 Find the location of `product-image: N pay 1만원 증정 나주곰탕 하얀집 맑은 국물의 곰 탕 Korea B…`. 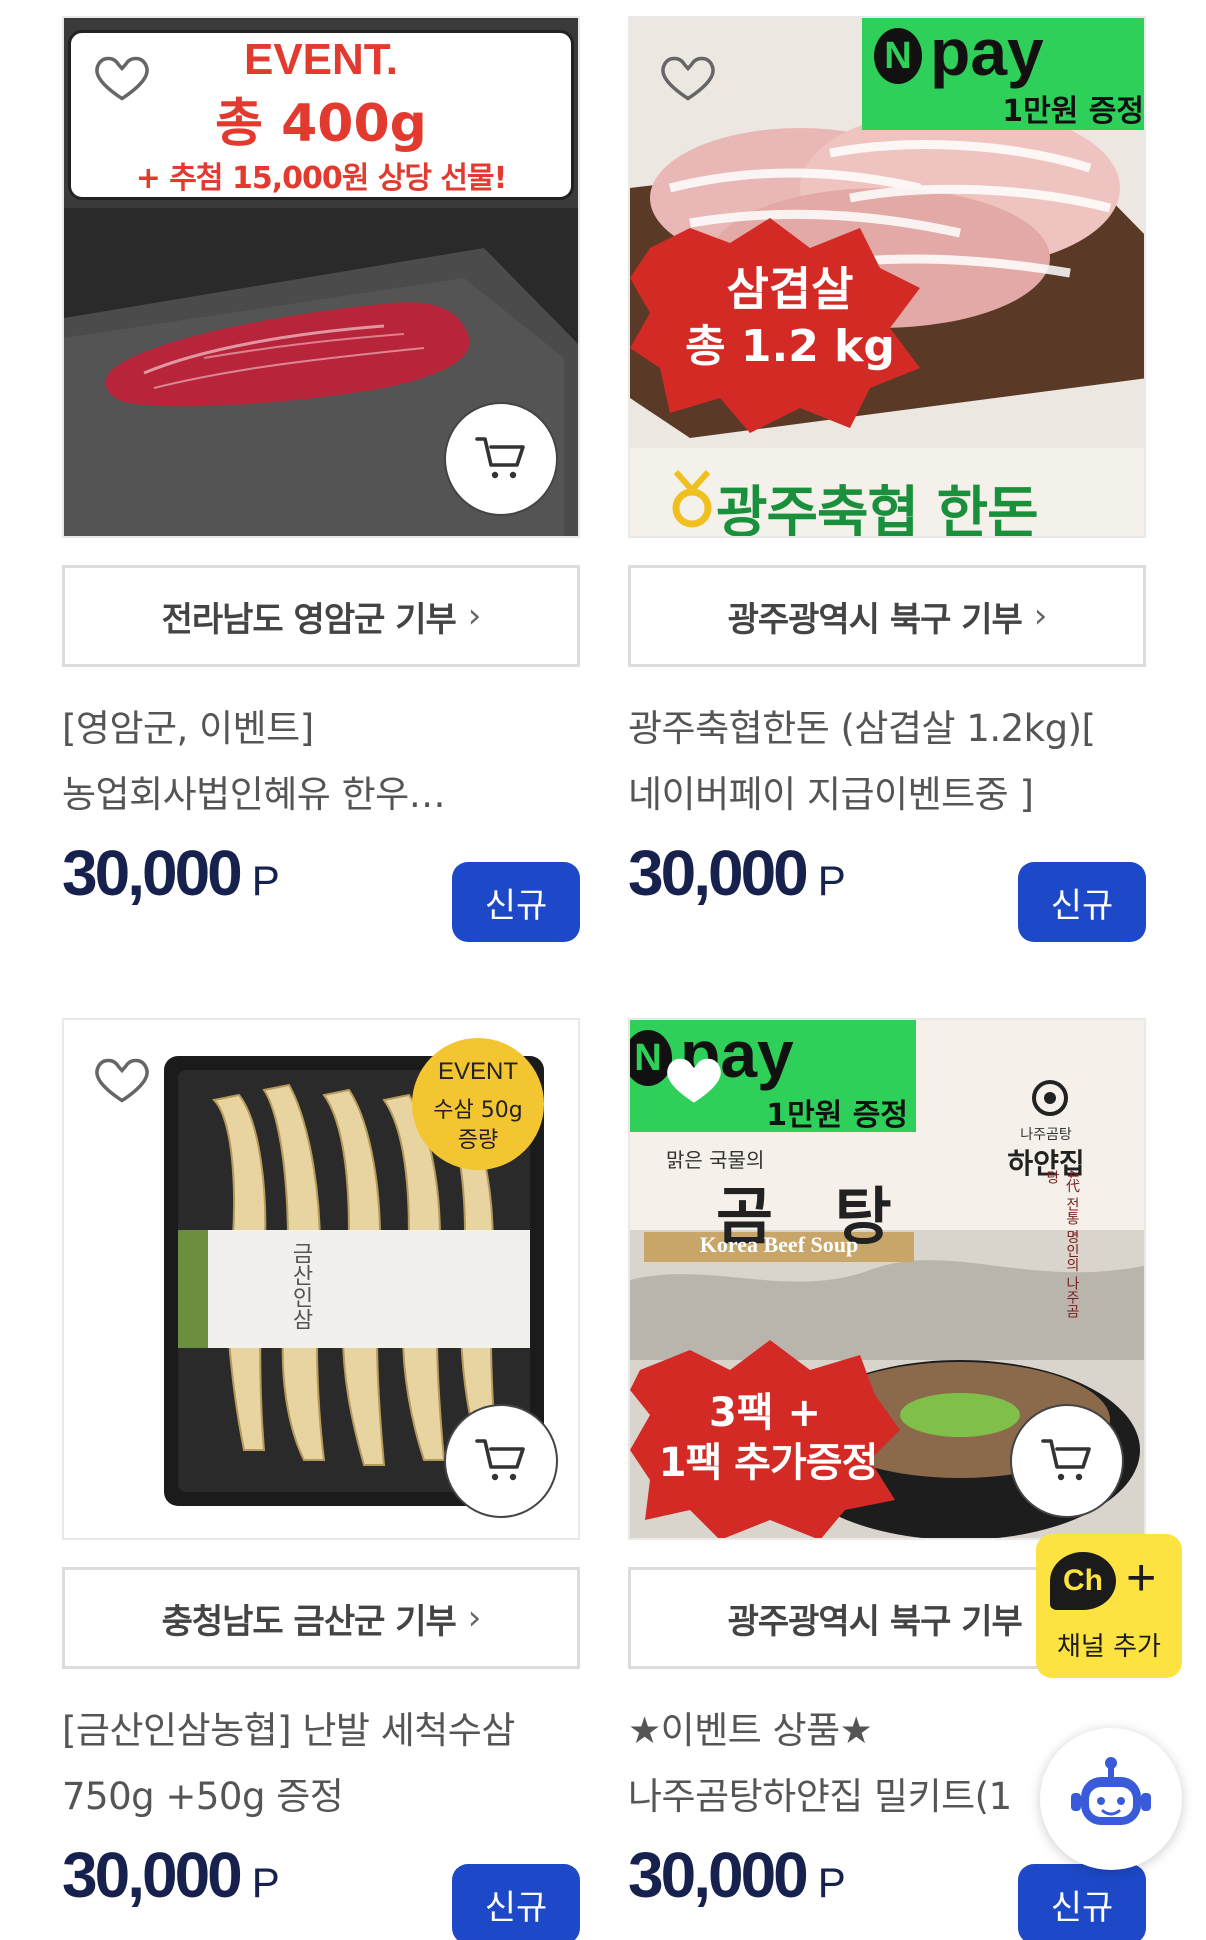

product-image: N pay 1만원 증정 나주곰탕 하얀집 맑은 국물의 곰 탕 Korea B… is located at coordinates (887, 1279).